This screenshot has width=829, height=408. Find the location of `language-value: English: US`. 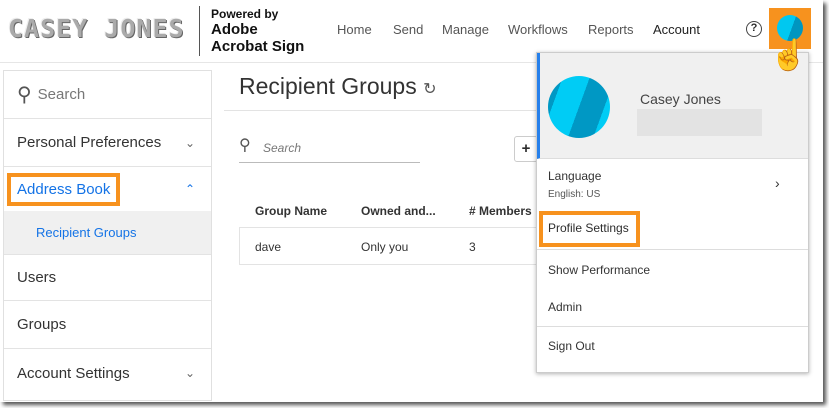

language-value: English: US is located at coordinates (574, 194).